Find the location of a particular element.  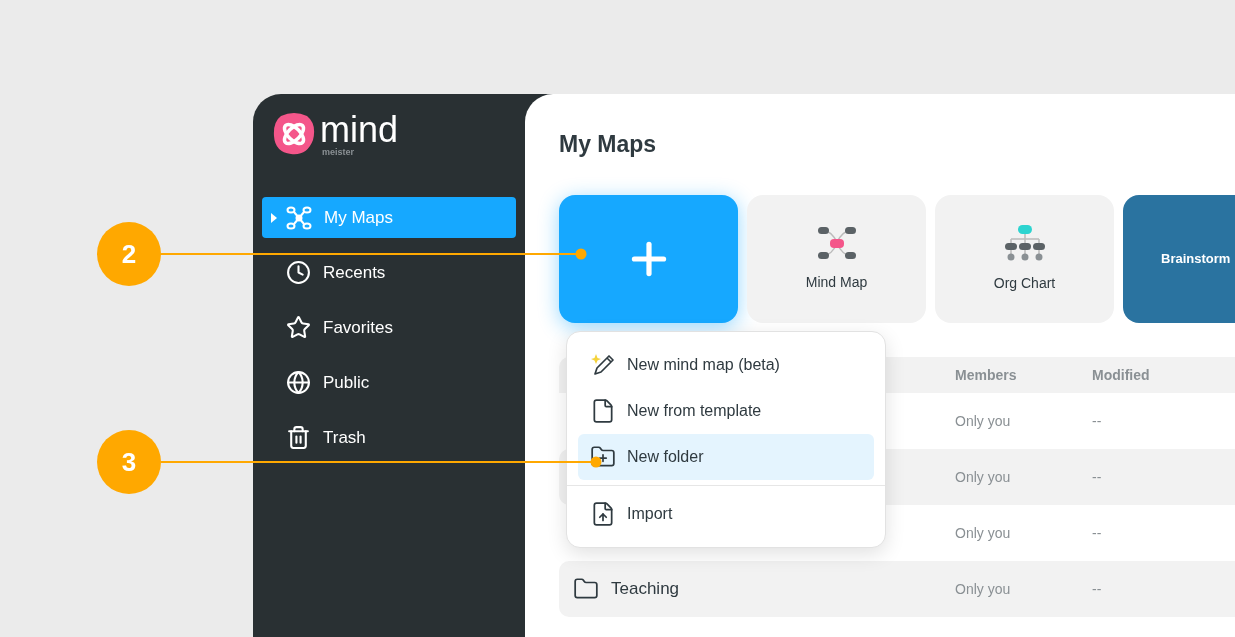

trash-icon is located at coordinates (298, 437).